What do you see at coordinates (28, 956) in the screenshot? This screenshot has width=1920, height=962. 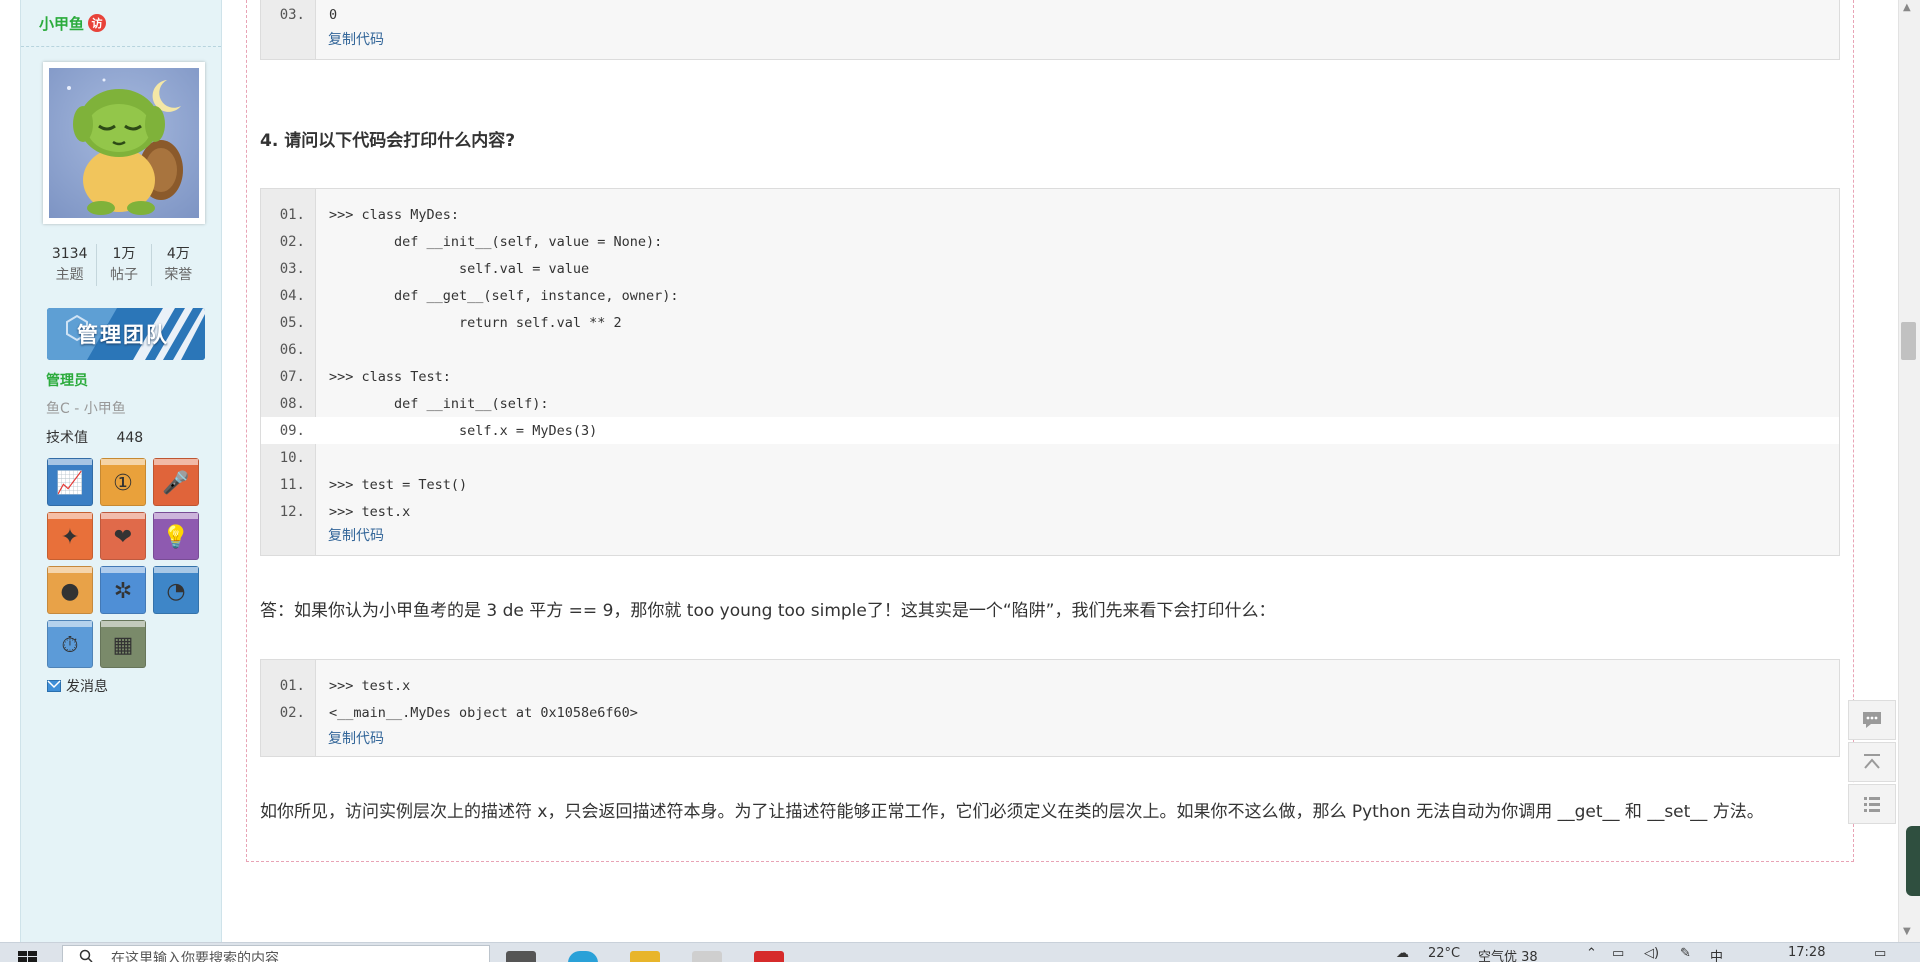 I see `windows-start-icon` at bounding box center [28, 956].